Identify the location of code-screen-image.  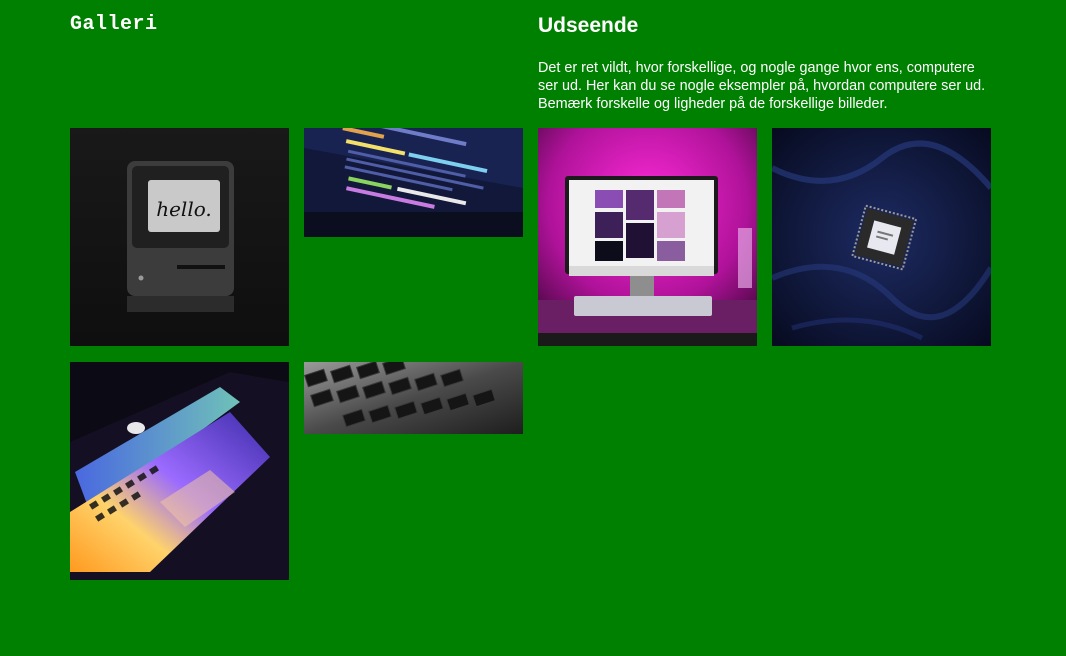
(413, 182).